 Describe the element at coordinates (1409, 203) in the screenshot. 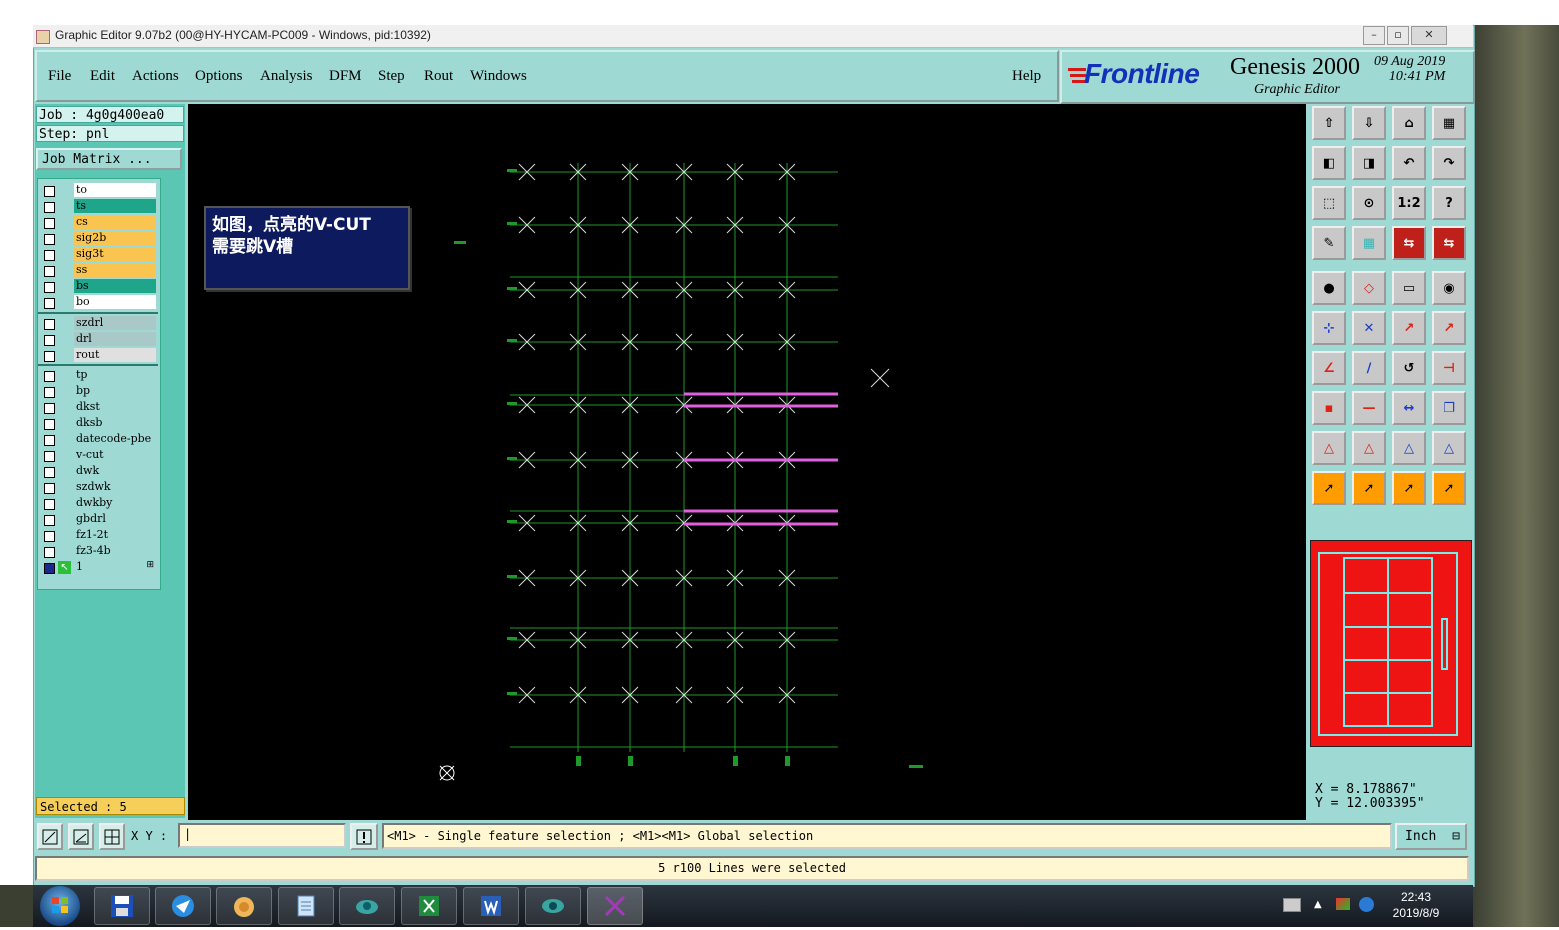

I see `scale-1-2-icon: 1:2` at that location.